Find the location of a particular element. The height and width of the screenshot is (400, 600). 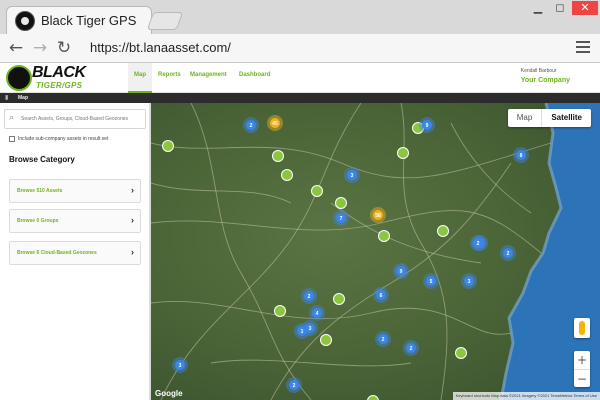

include-sub-company-label: Include sub-company assets in result set is located at coordinates (63, 139).